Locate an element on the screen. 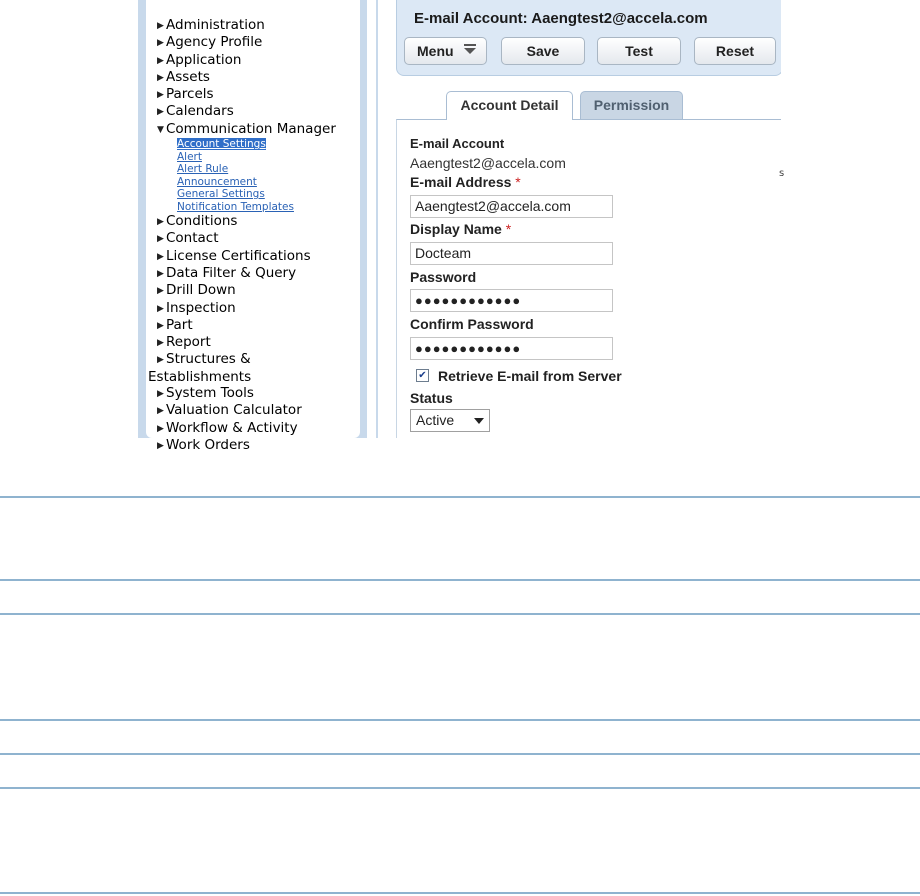  panel-divider is located at coordinates (374, 219).